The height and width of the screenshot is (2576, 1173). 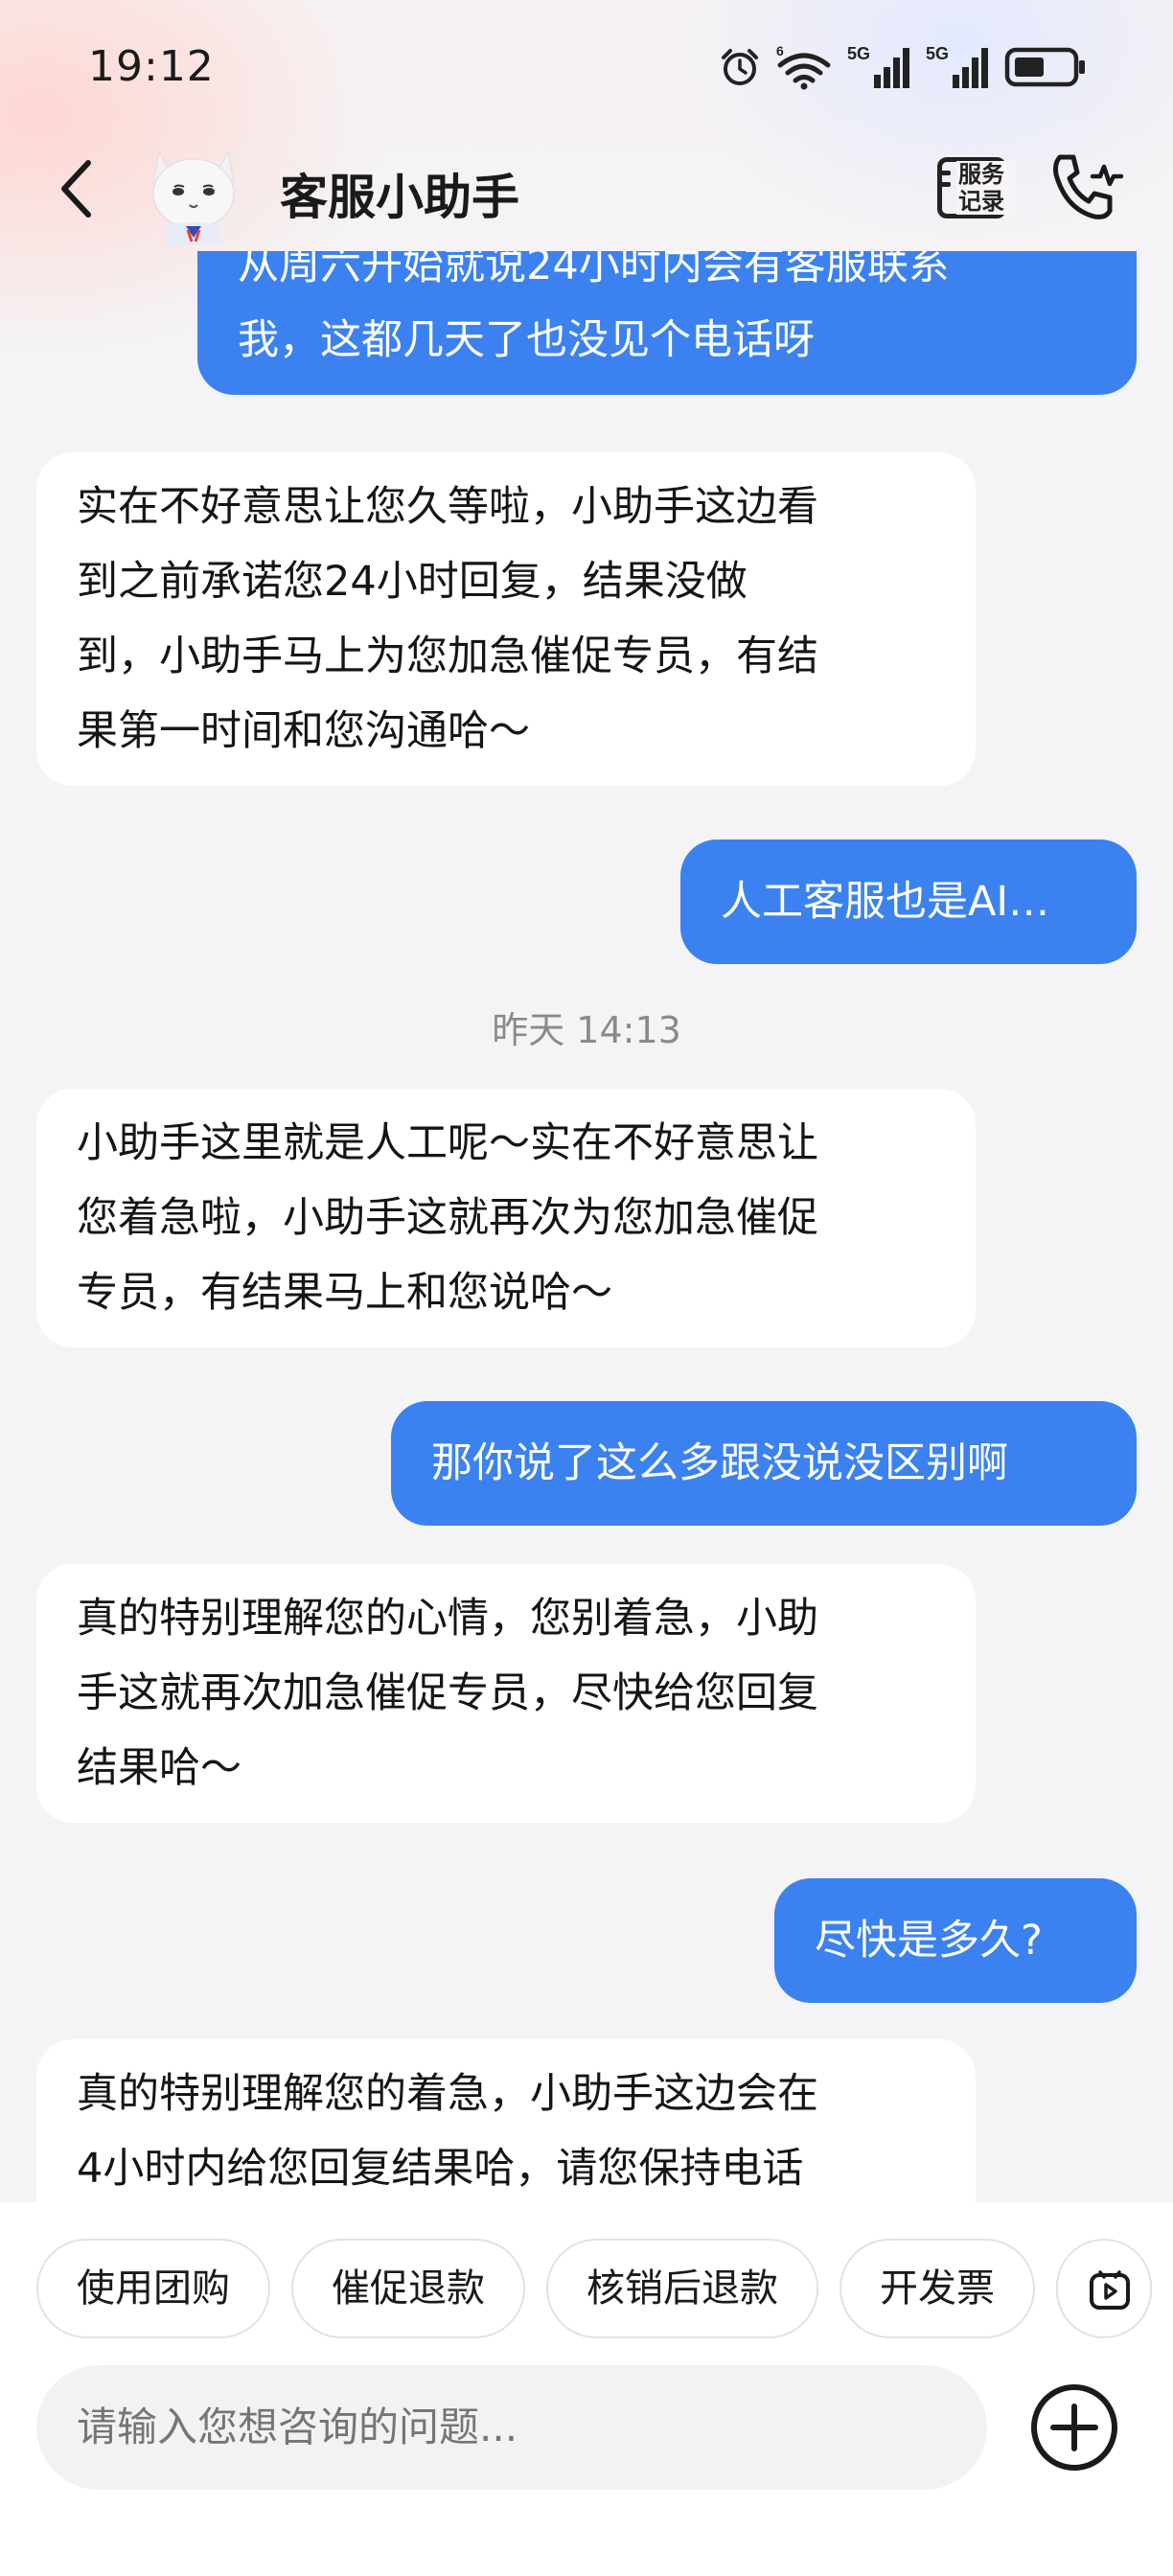 What do you see at coordinates (929, 1941) in the screenshot?
I see `message-line: 尽快是多久?` at bounding box center [929, 1941].